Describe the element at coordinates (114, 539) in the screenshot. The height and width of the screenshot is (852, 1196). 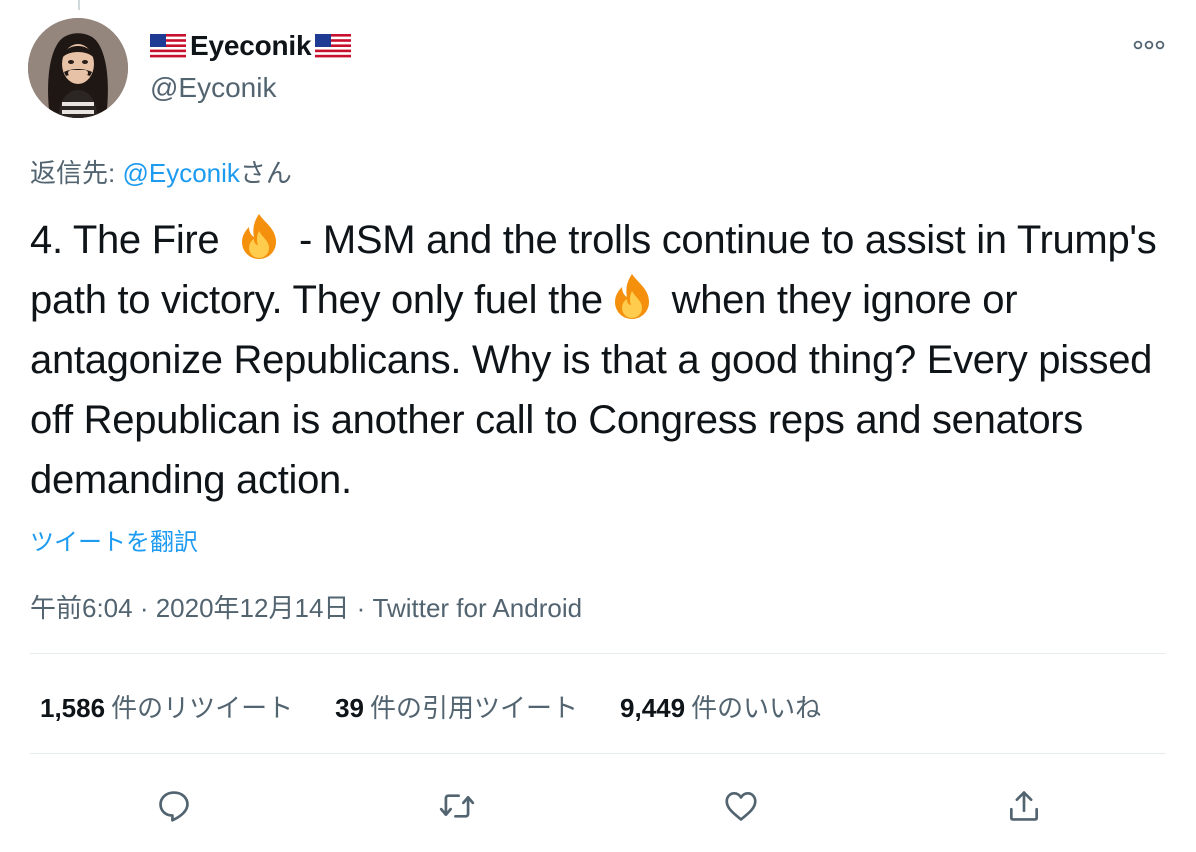
I see `translate-tweet-link: ツイートを翻訳` at that location.